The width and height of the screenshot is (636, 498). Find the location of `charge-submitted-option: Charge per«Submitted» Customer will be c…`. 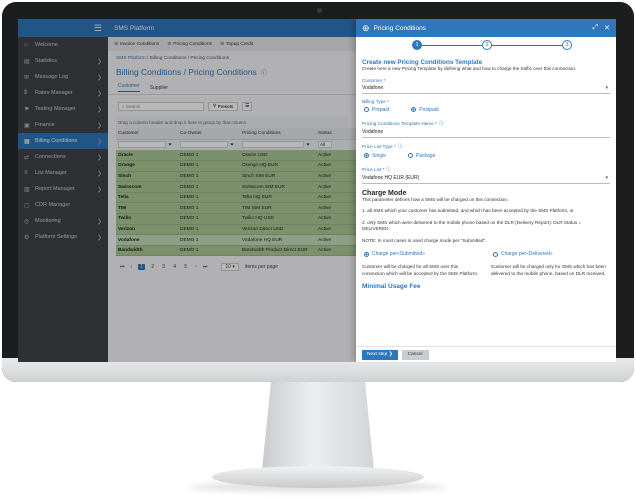

charge-submitted-option: Charge per«Submitted» Customer will be c… is located at coordinates (421, 262).